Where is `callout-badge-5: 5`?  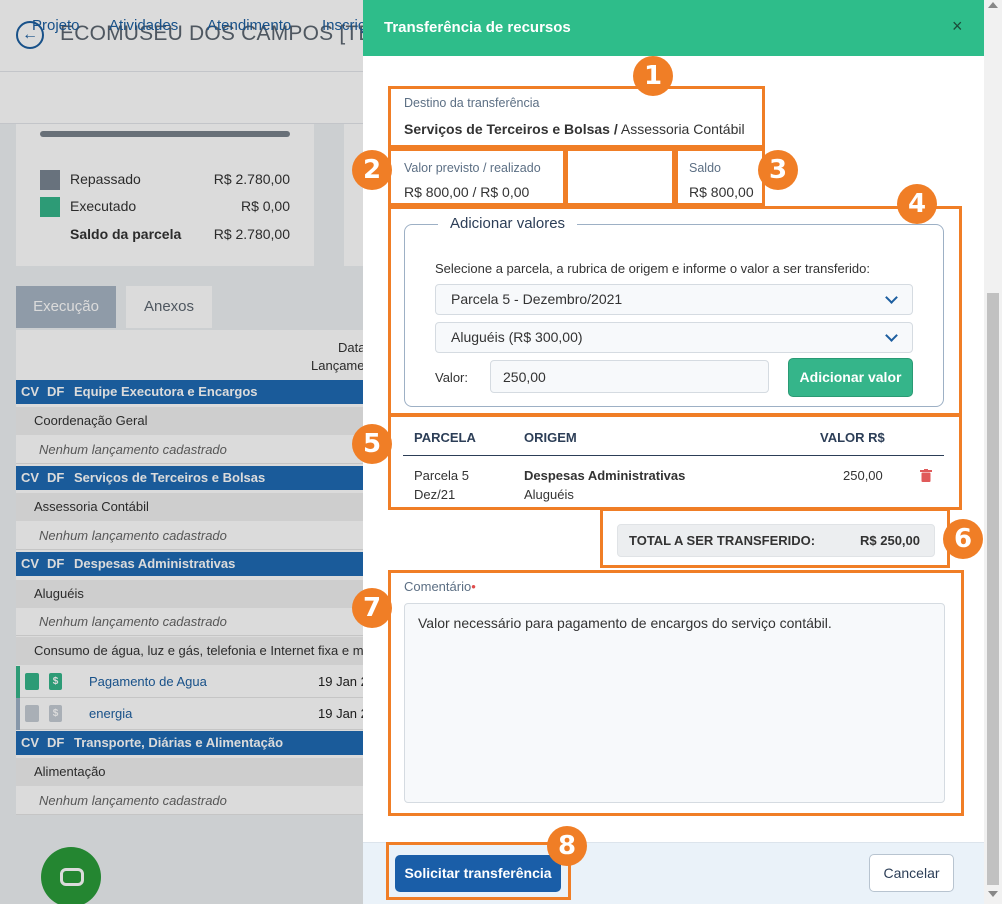
callout-badge-5: 5 is located at coordinates (372, 444).